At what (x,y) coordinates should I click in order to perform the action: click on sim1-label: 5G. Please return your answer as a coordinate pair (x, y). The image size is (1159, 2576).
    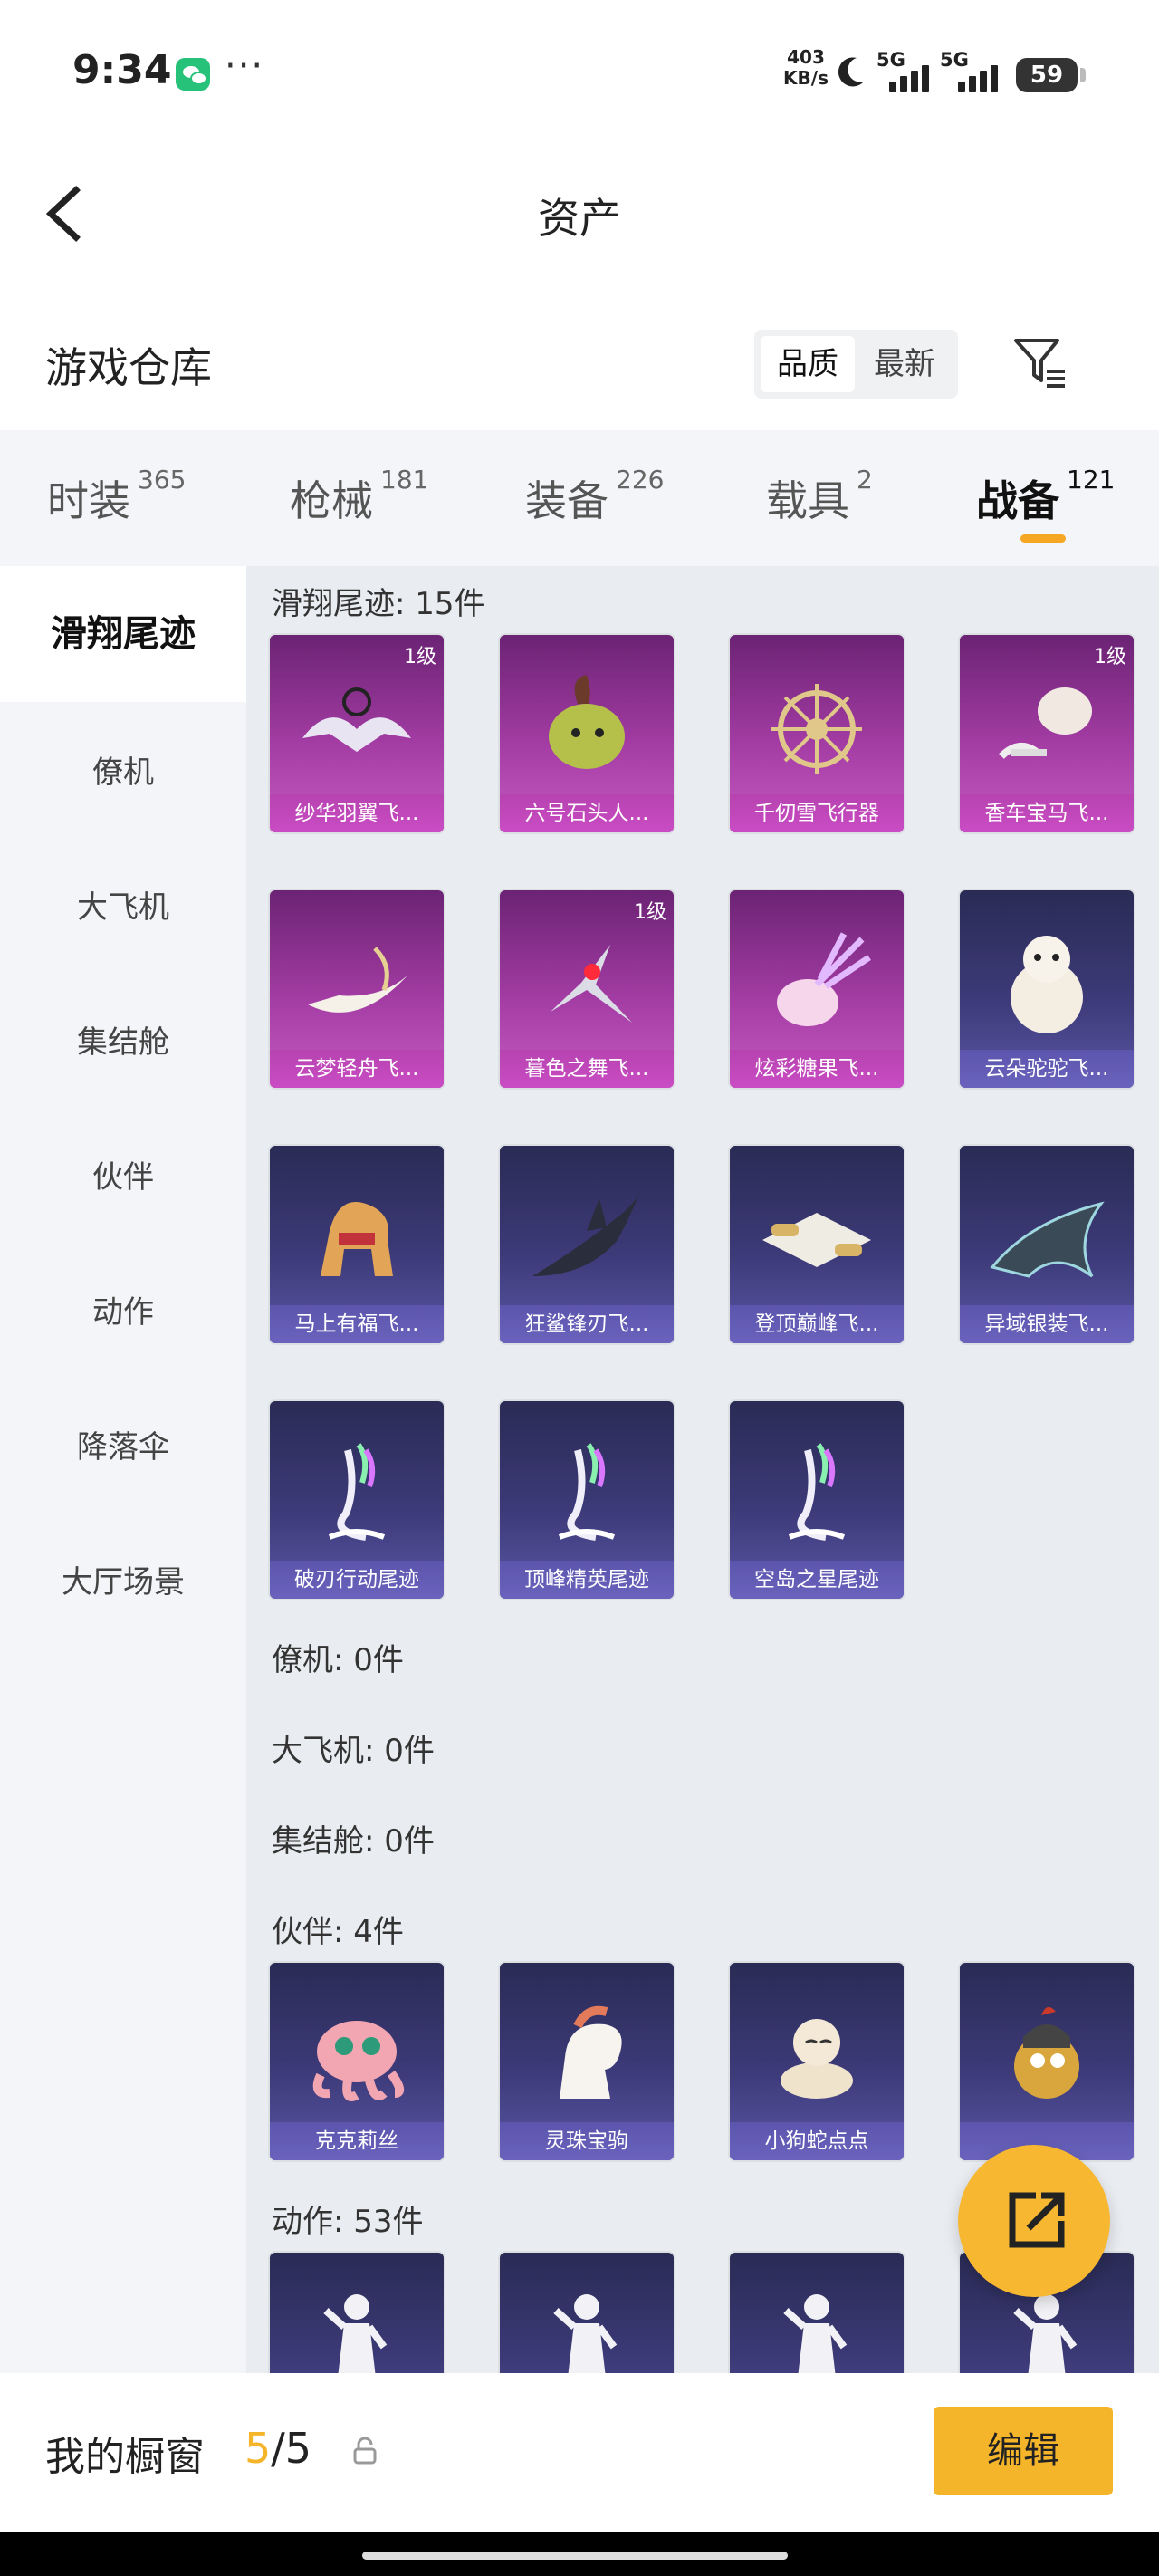
    Looking at the image, I should click on (890, 60).